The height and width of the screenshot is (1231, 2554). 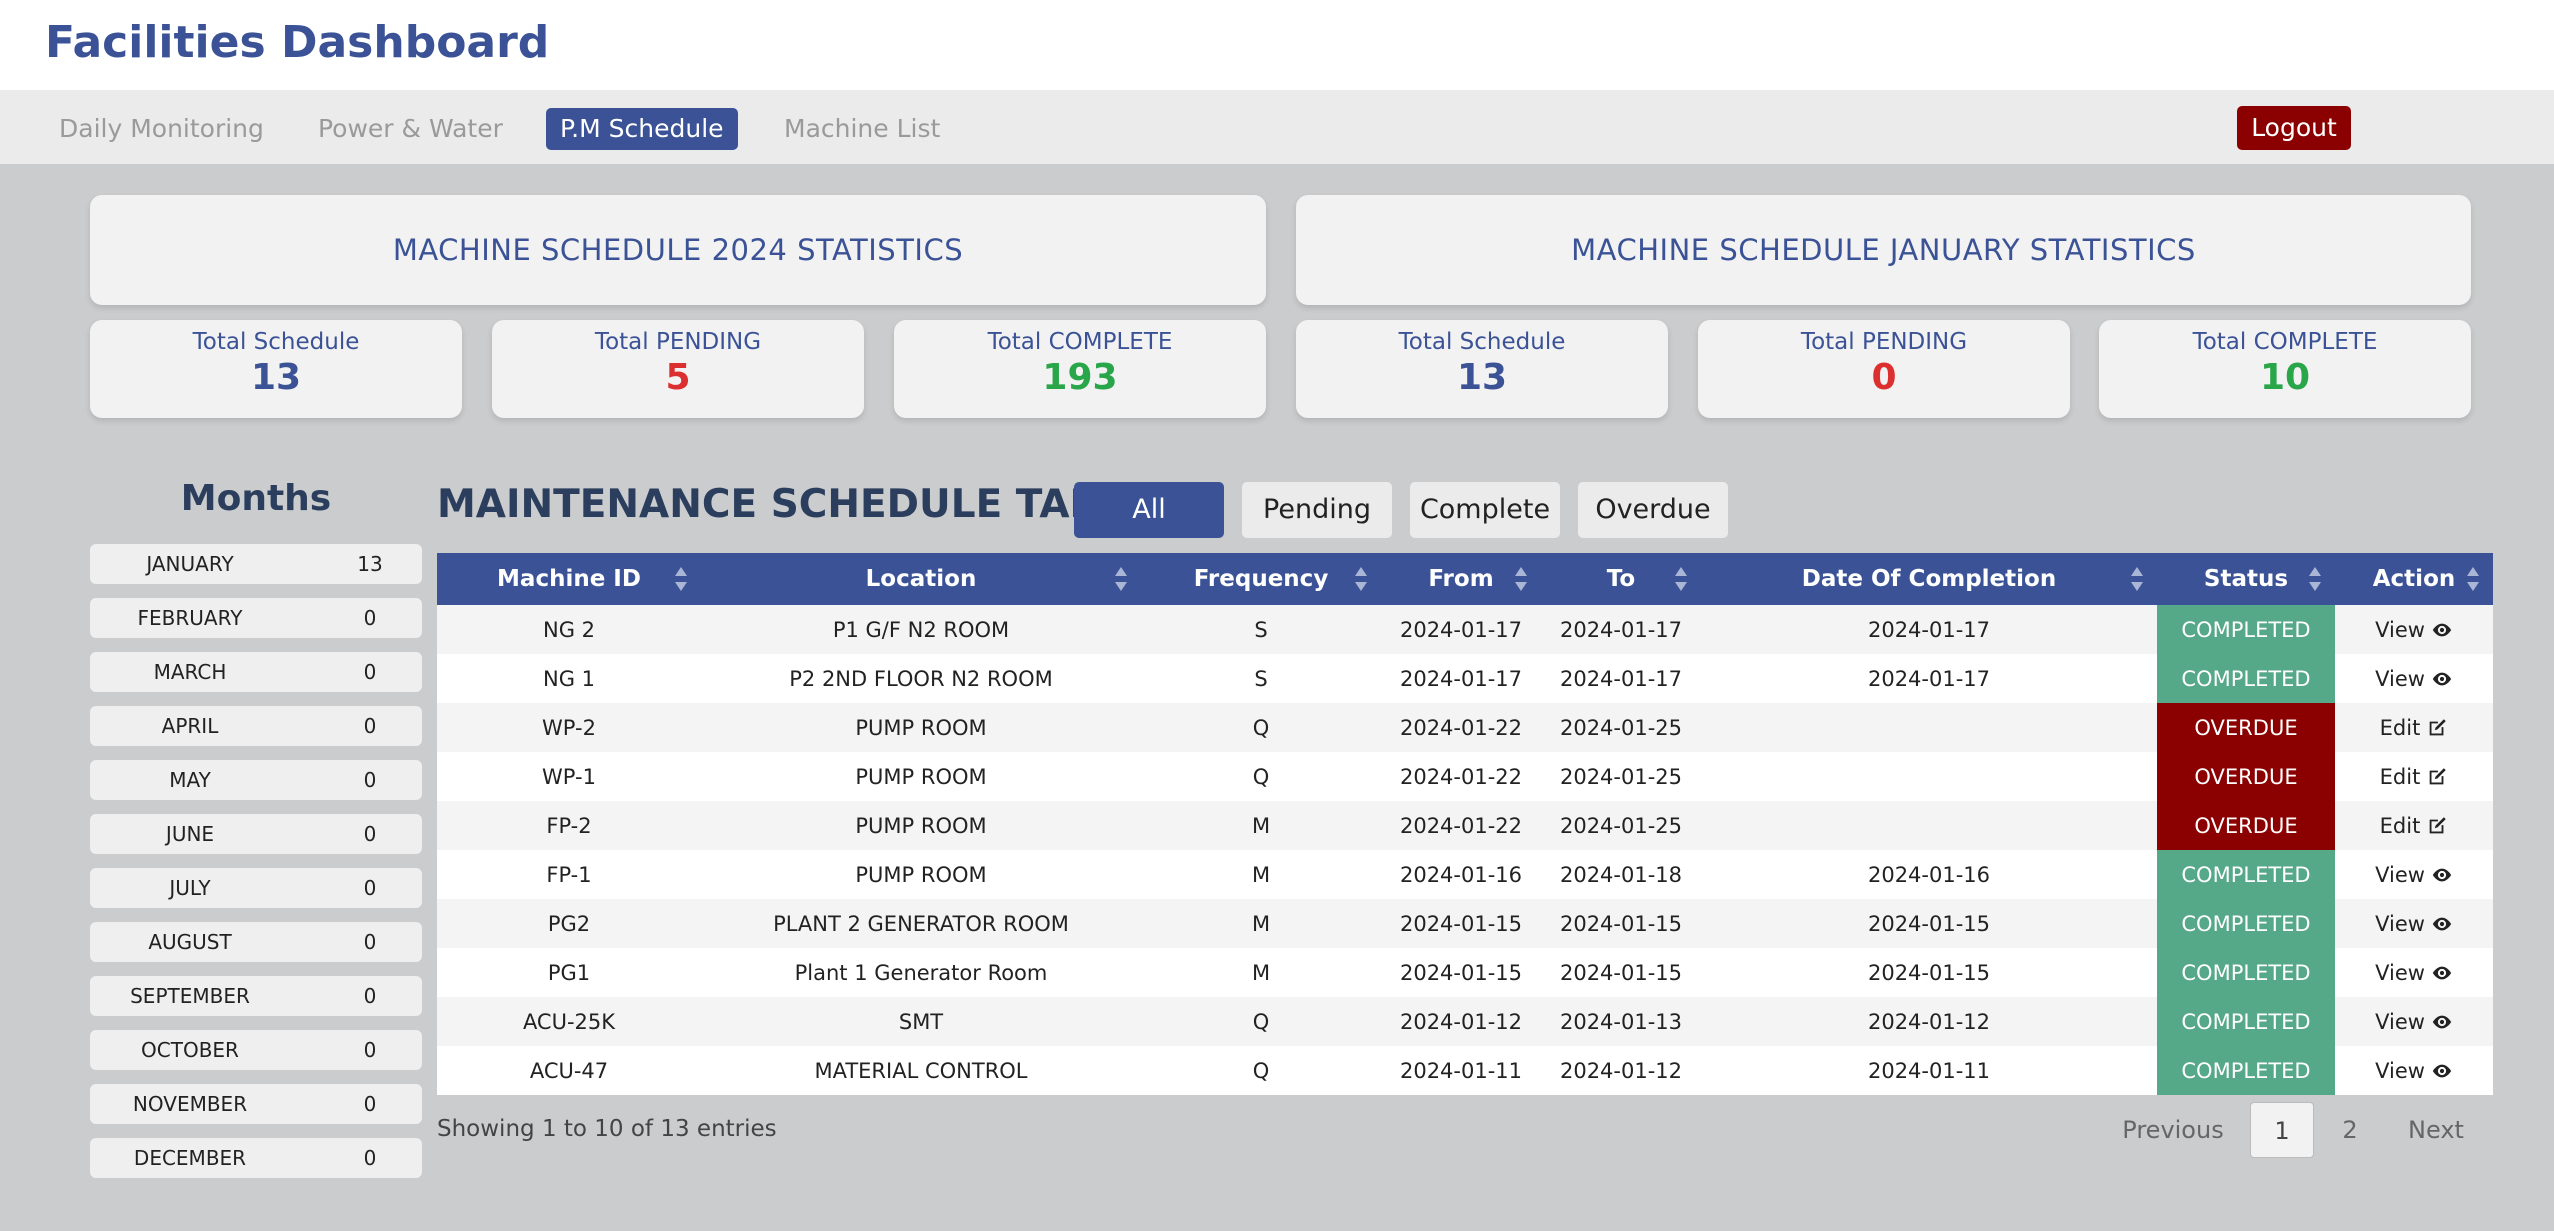 I want to click on column-header-date-of-completion: Date Of Completion, so click(x=1929, y=579).